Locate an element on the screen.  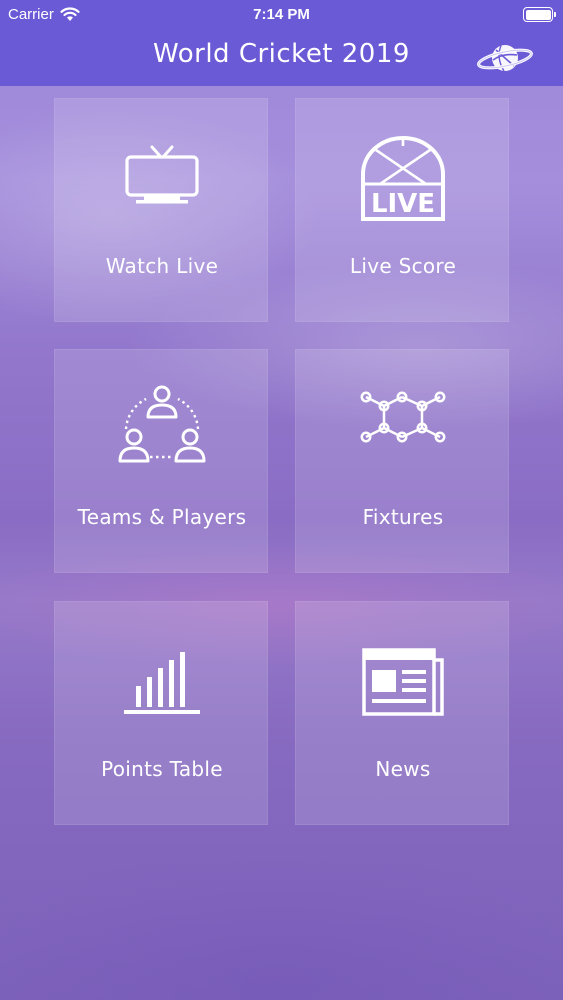
points-table-tile: Points Table is located at coordinates (161, 713).